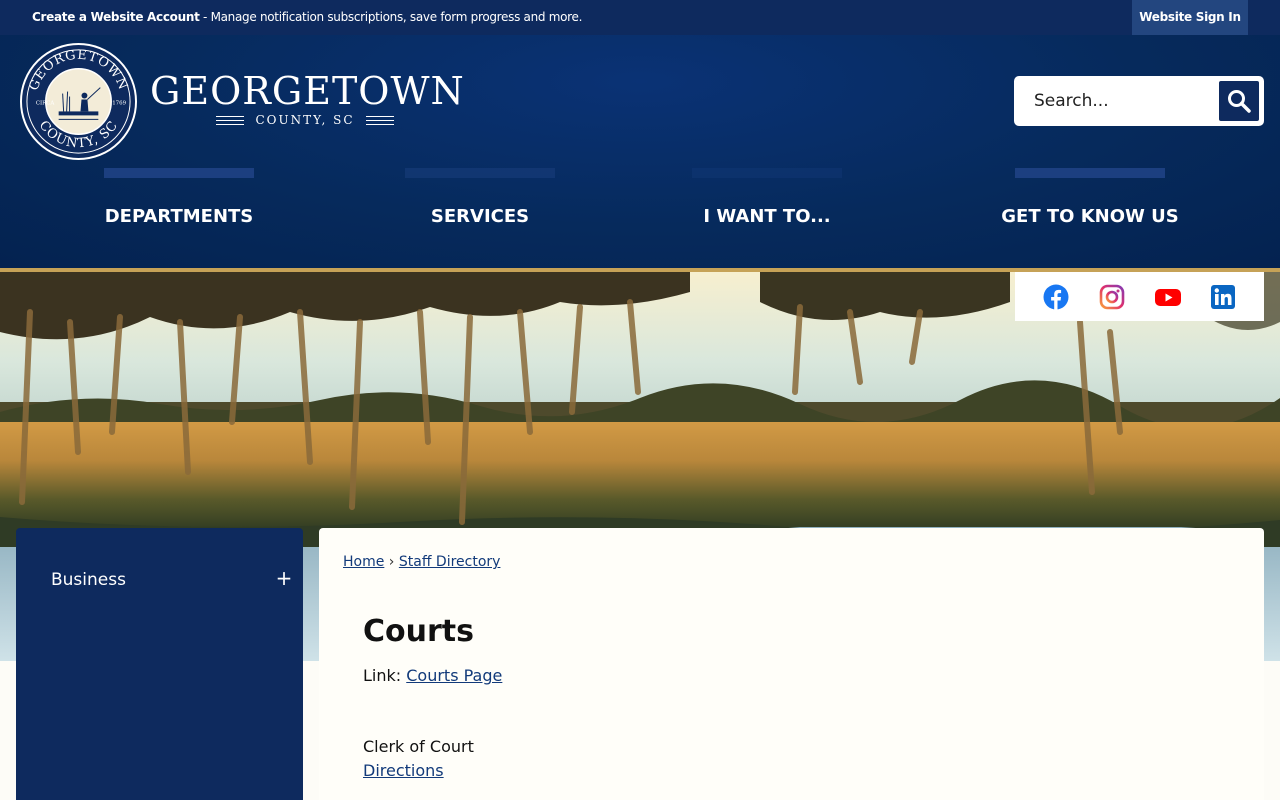 This screenshot has width=1280, height=800. I want to click on svg-text: 1769, so click(119, 103).